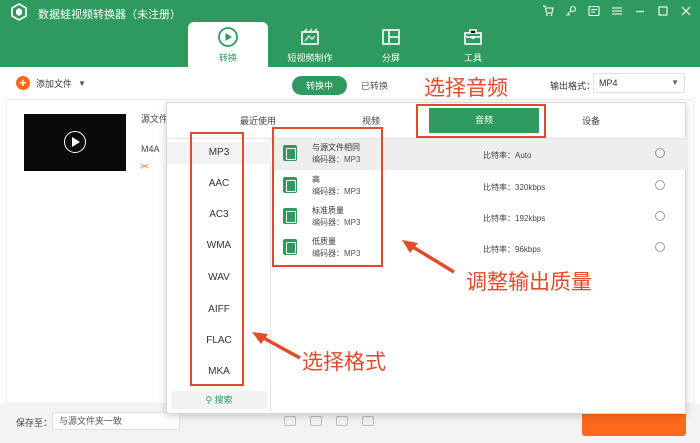 The height and width of the screenshot is (443, 700). I want to click on format-search-button: ⚲ 搜索, so click(219, 400).